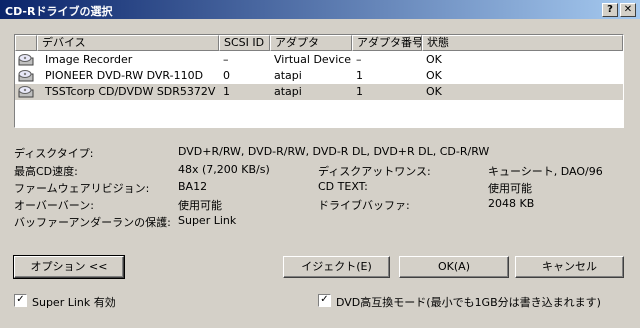  What do you see at coordinates (359, 59) in the screenshot?
I see `device-adapter-number: –` at bounding box center [359, 59].